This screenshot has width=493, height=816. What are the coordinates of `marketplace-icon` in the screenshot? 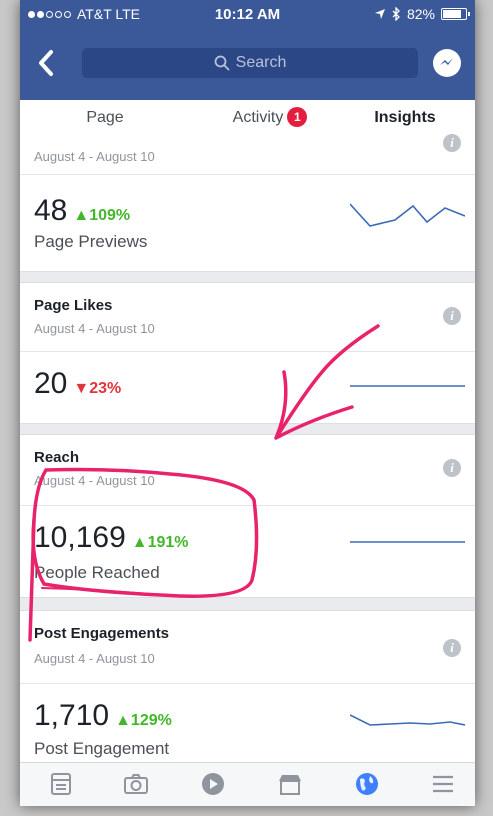 It's located at (290, 784).